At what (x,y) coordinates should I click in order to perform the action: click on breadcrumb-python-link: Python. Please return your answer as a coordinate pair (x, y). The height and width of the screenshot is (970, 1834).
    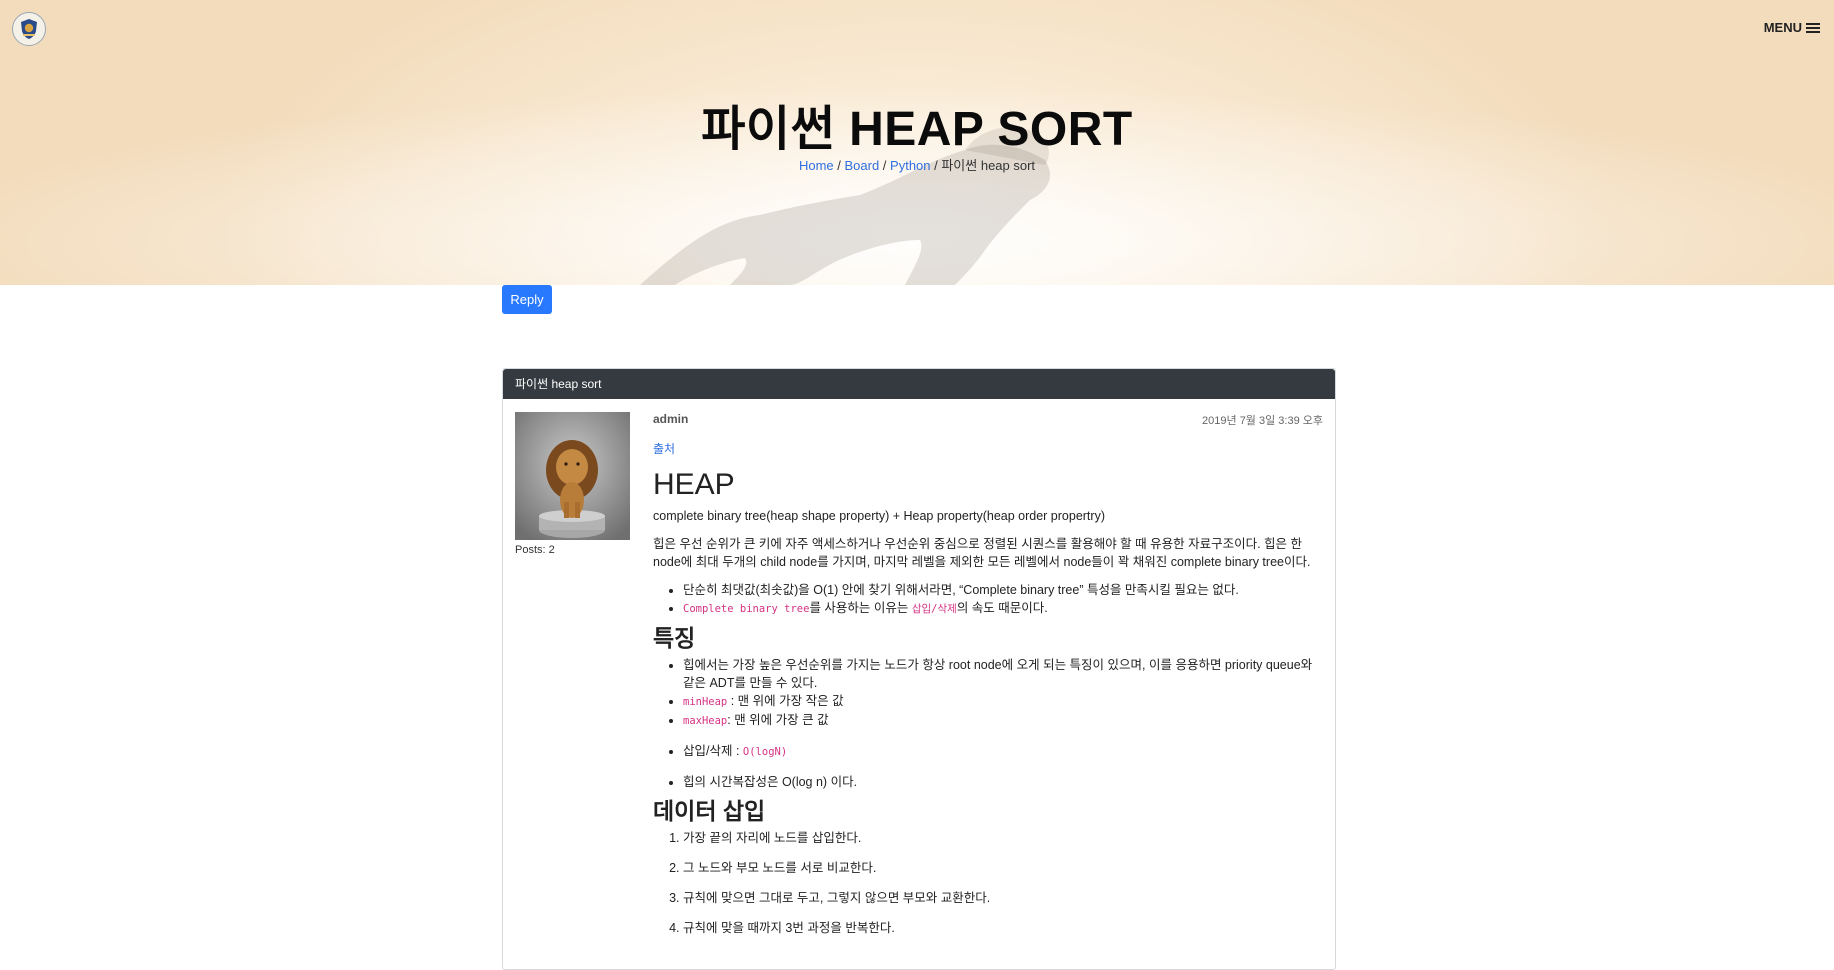
    Looking at the image, I should click on (910, 165).